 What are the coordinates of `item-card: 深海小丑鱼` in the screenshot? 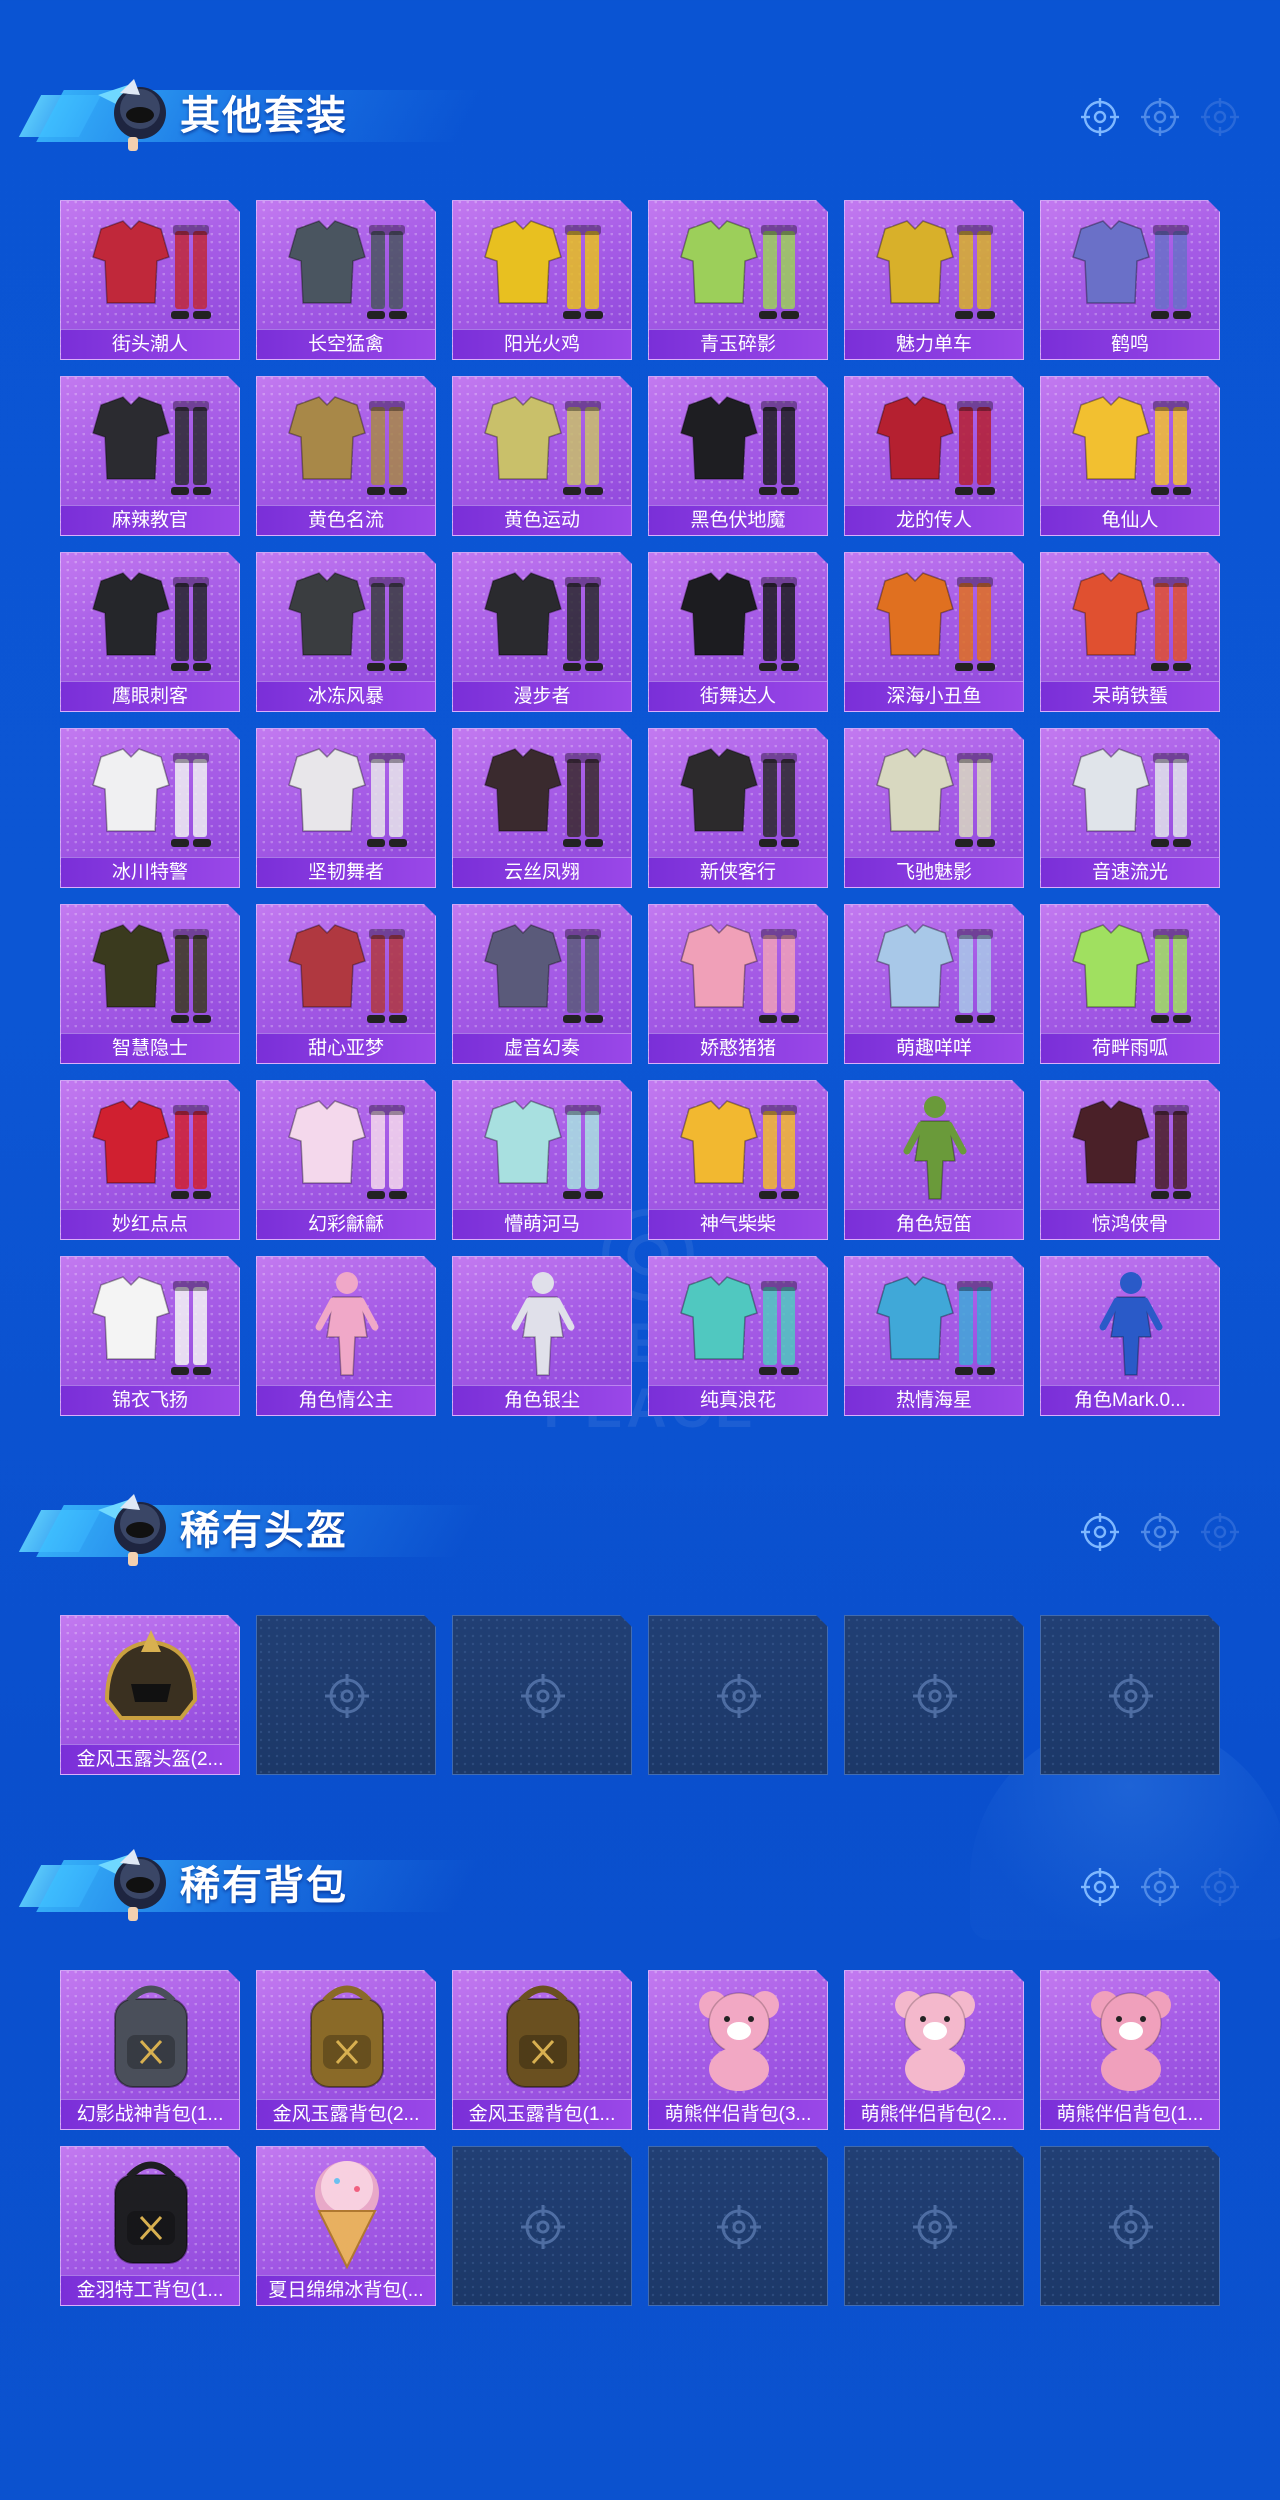 It's located at (934, 632).